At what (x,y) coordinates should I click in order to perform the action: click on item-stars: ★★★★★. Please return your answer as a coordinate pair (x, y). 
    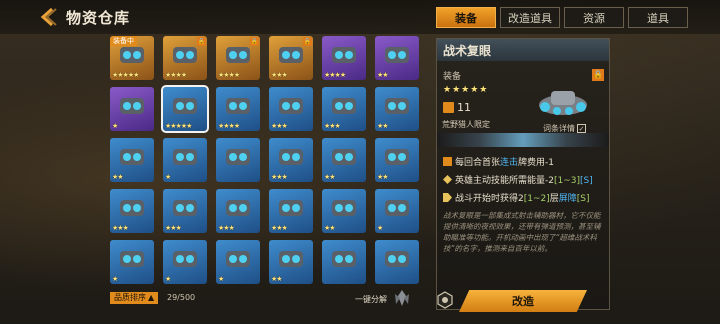
    Looking at the image, I should click on (466, 90).